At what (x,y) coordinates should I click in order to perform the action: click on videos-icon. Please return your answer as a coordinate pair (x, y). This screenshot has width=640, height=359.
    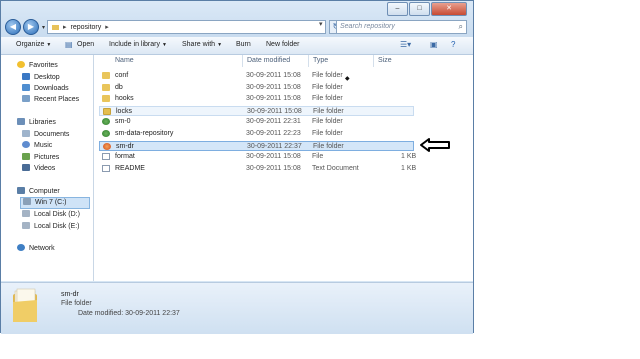
    Looking at the image, I should click on (26, 167).